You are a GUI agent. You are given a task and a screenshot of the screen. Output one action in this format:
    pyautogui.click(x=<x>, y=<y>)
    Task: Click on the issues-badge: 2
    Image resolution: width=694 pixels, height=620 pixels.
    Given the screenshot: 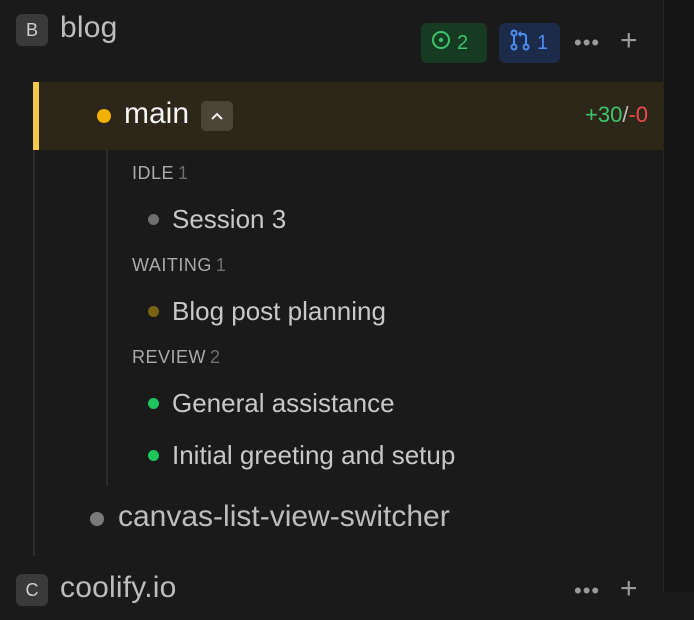 What is the action you would take?
    pyautogui.click(x=454, y=43)
    